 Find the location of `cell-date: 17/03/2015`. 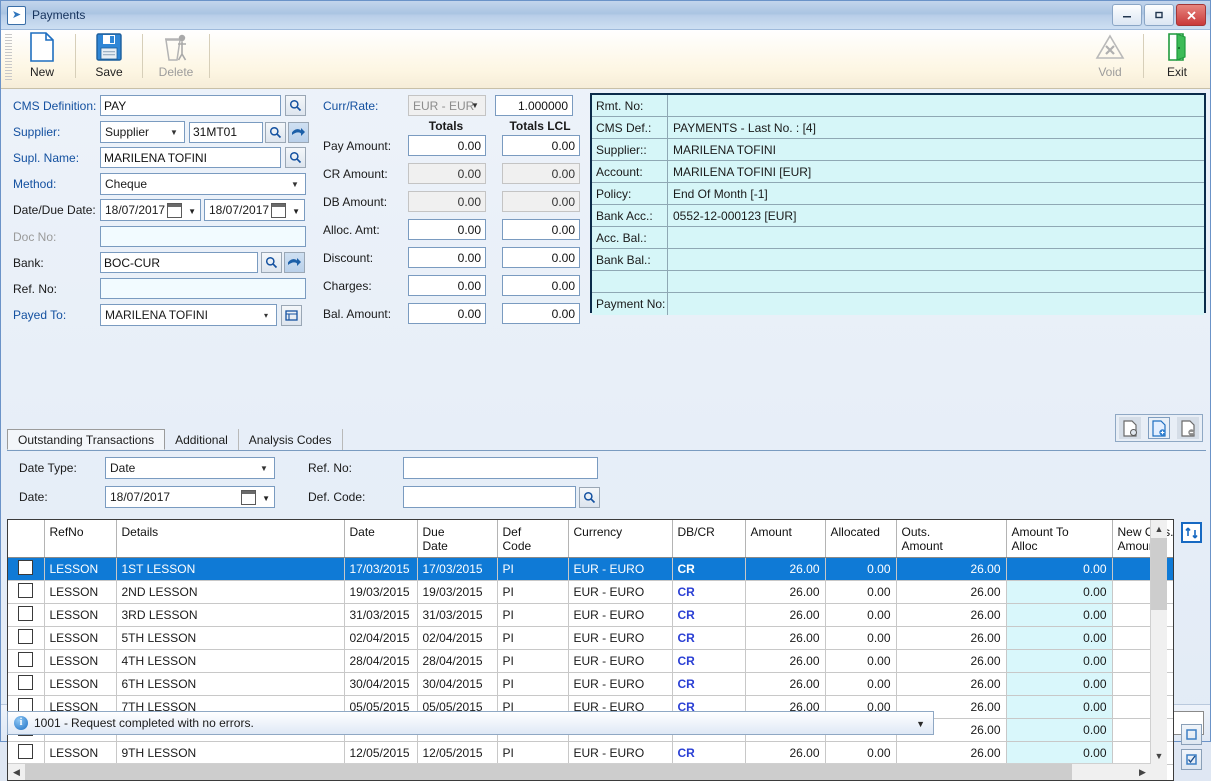

cell-date: 17/03/2015 is located at coordinates (380, 569).